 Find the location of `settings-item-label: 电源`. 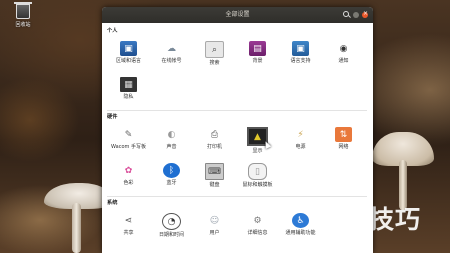

settings-item-label: 电源 is located at coordinates (300, 147).